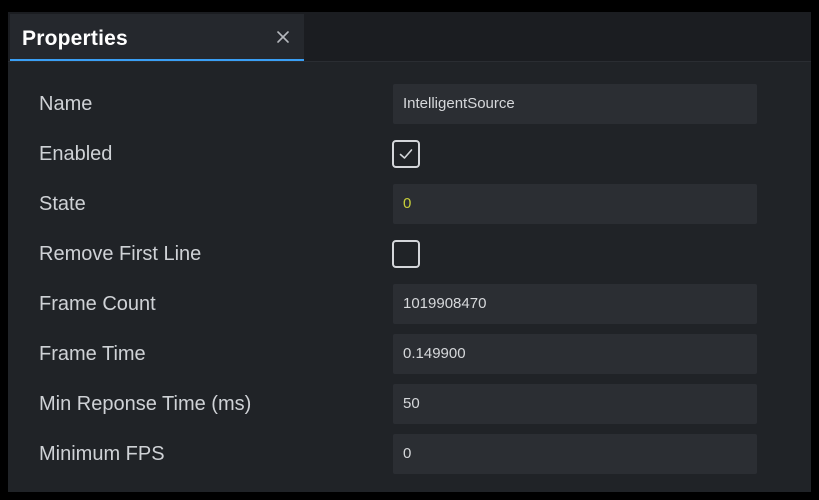 The width and height of the screenshot is (819, 500). What do you see at coordinates (157, 37) in the screenshot?
I see `tab-properties: Properties` at bounding box center [157, 37].